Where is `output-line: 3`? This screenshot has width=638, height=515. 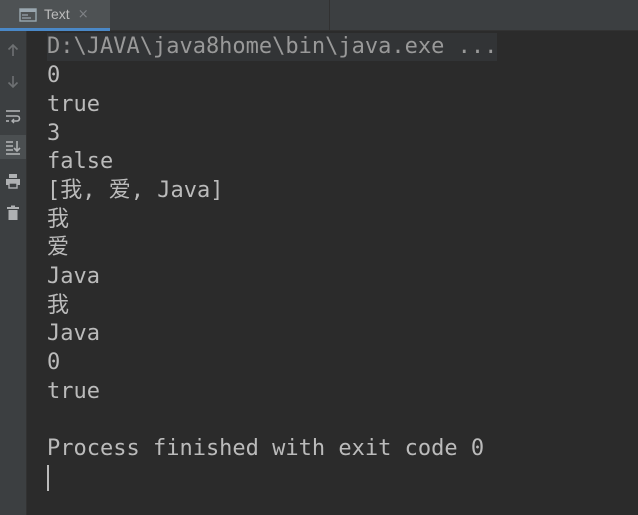 output-line: 3 is located at coordinates (54, 133).